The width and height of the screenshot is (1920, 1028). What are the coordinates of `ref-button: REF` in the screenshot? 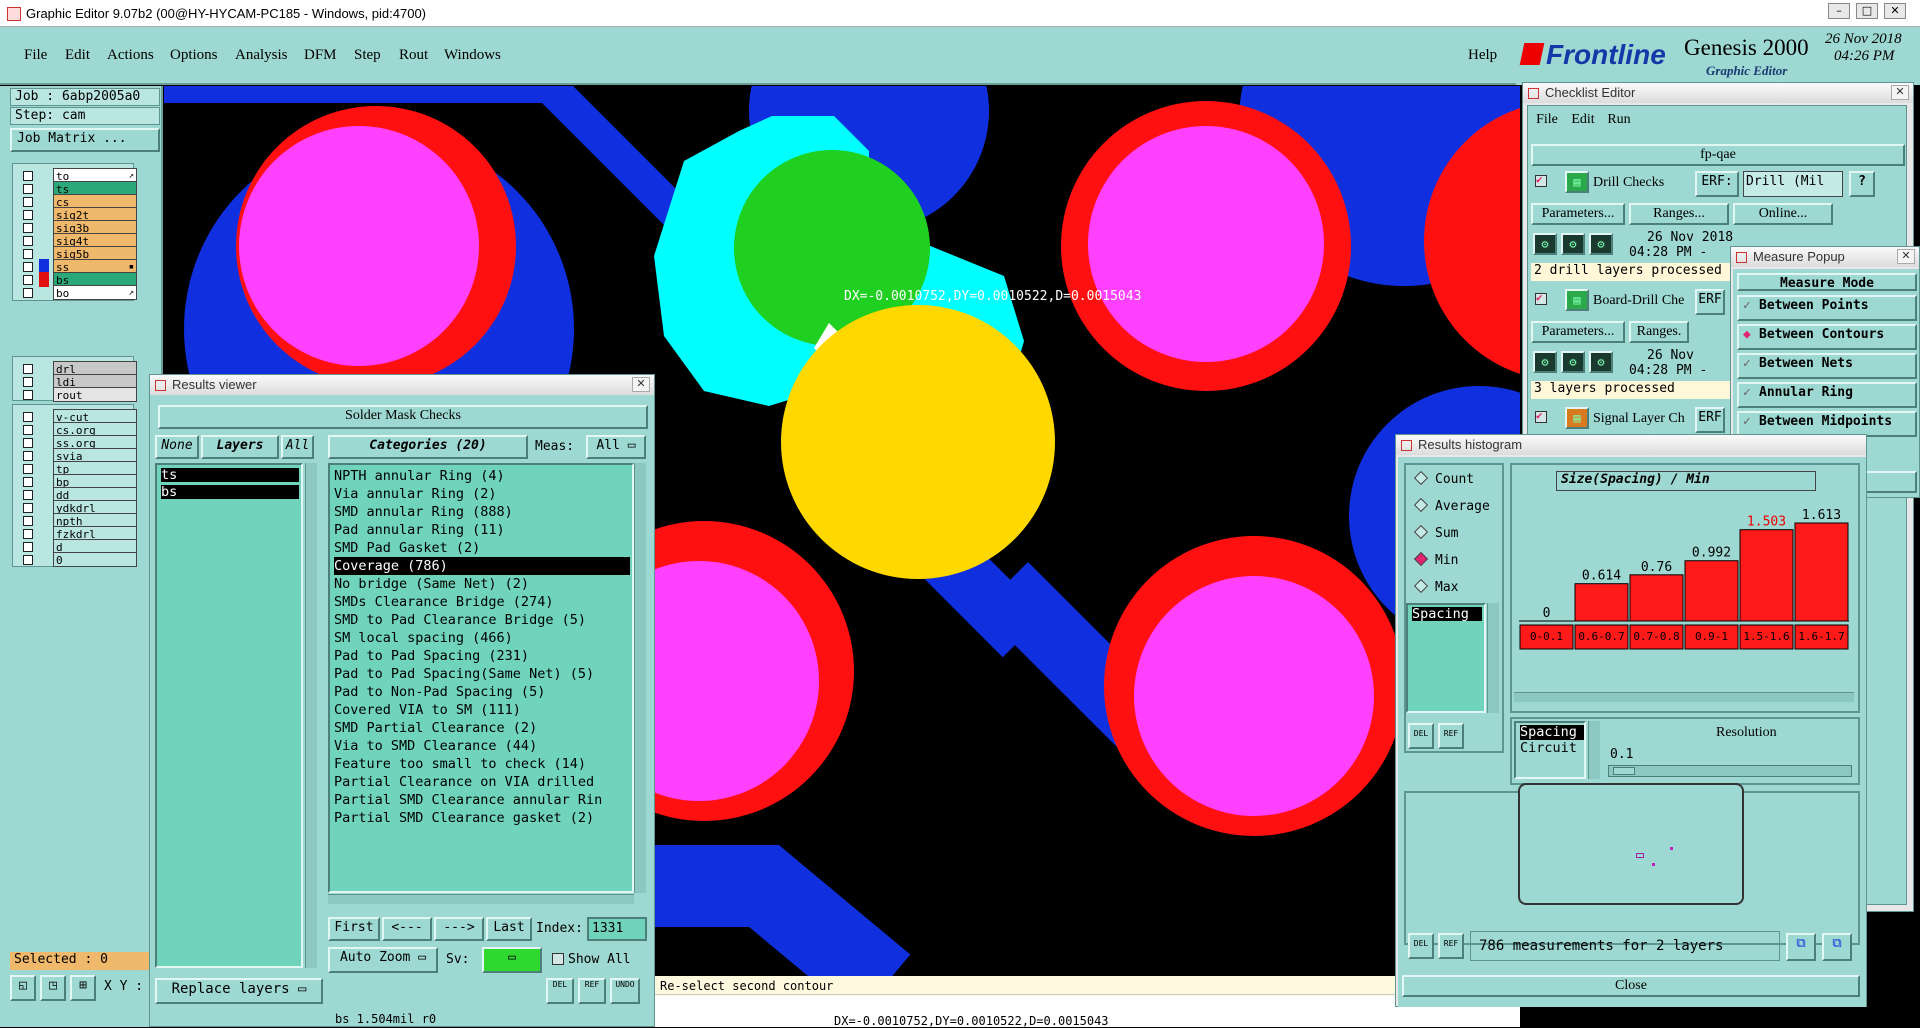 It's located at (592, 991).